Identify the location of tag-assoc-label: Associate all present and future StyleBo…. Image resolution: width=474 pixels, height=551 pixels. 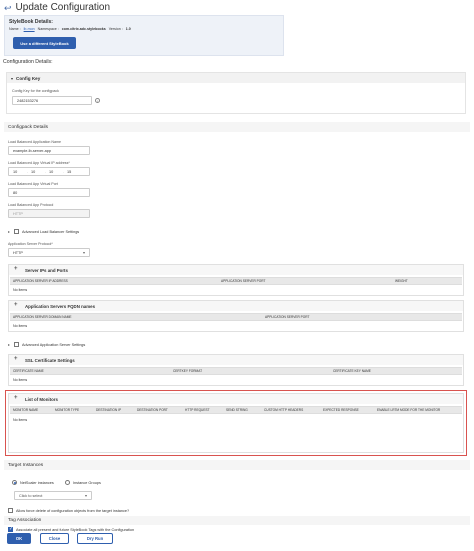
(75, 530).